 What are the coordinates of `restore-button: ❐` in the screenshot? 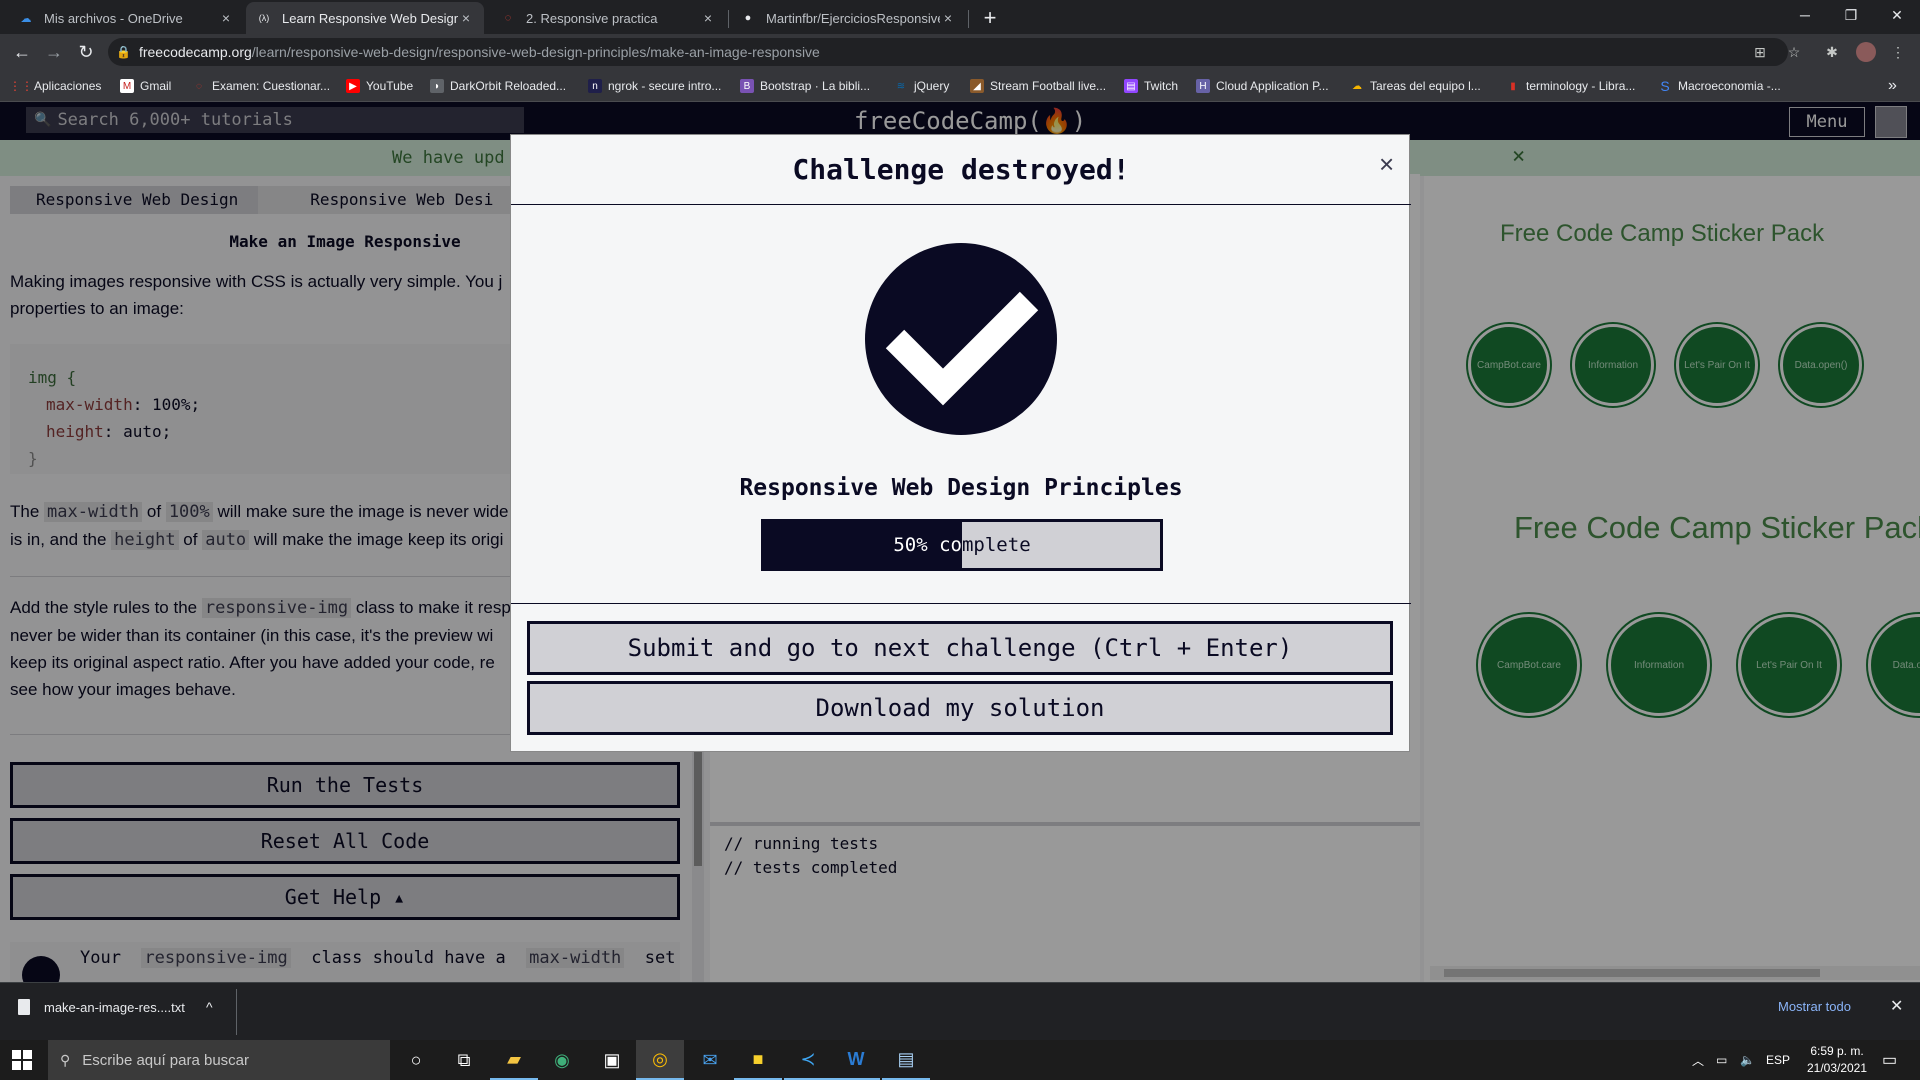 It's located at (1851, 15).